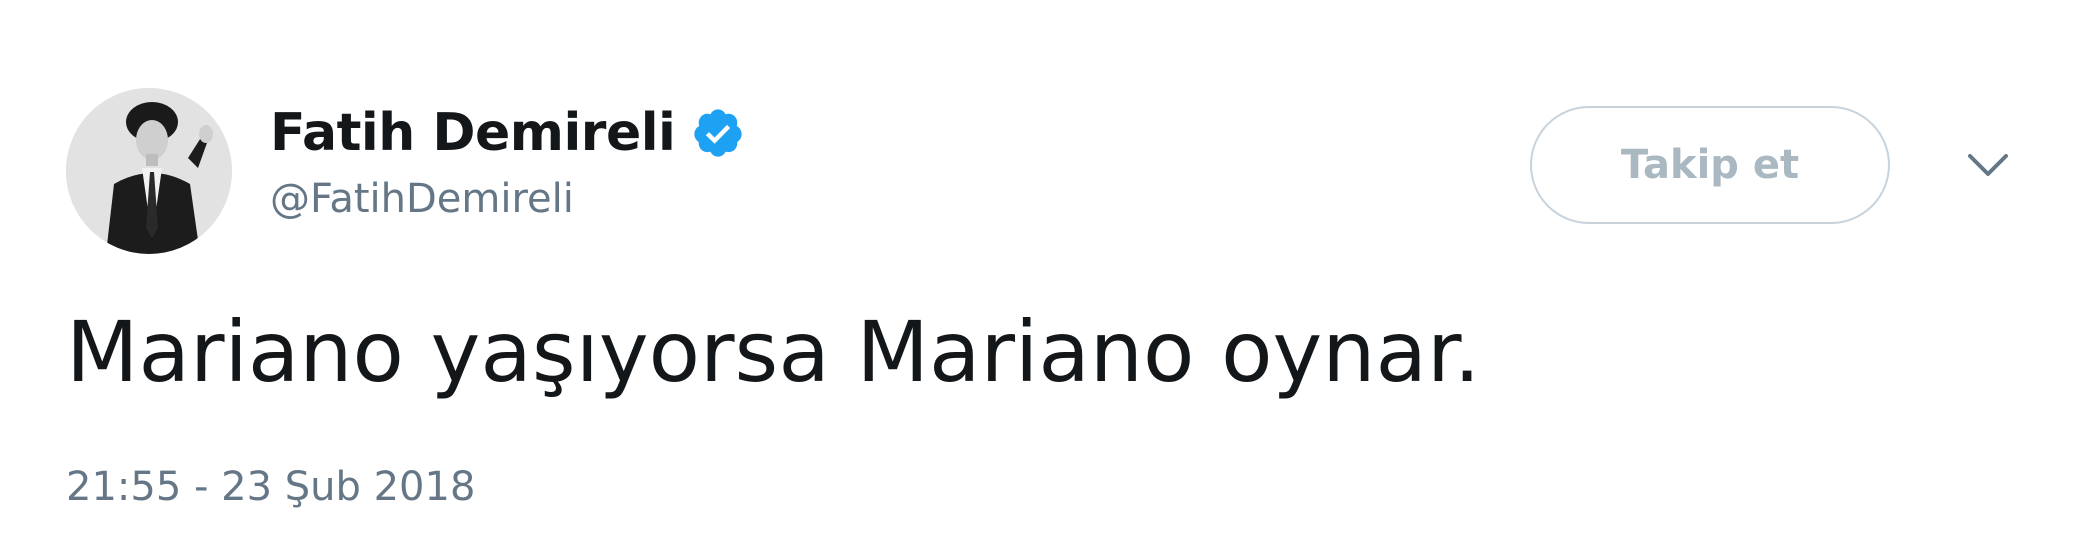  Describe the element at coordinates (1710, 165) in the screenshot. I see `follow-button: Takip et` at that location.